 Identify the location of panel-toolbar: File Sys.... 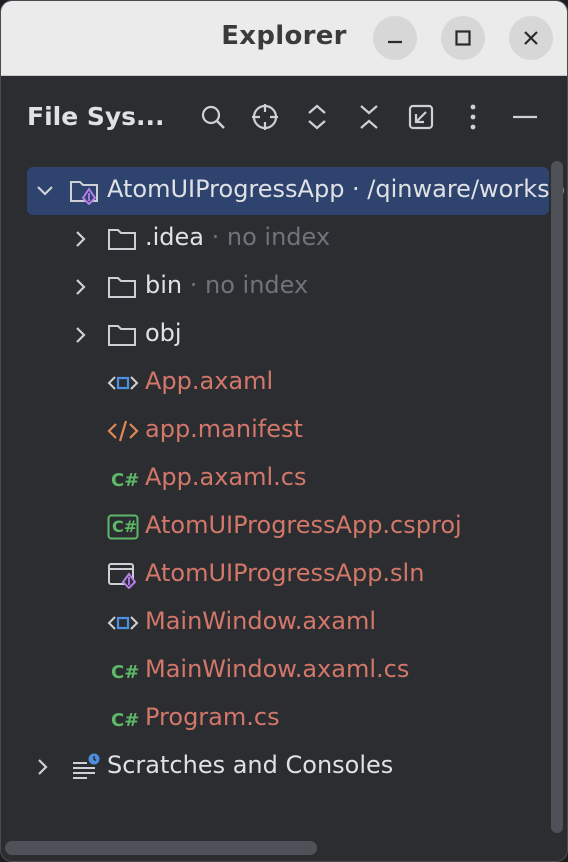
(284, 117).